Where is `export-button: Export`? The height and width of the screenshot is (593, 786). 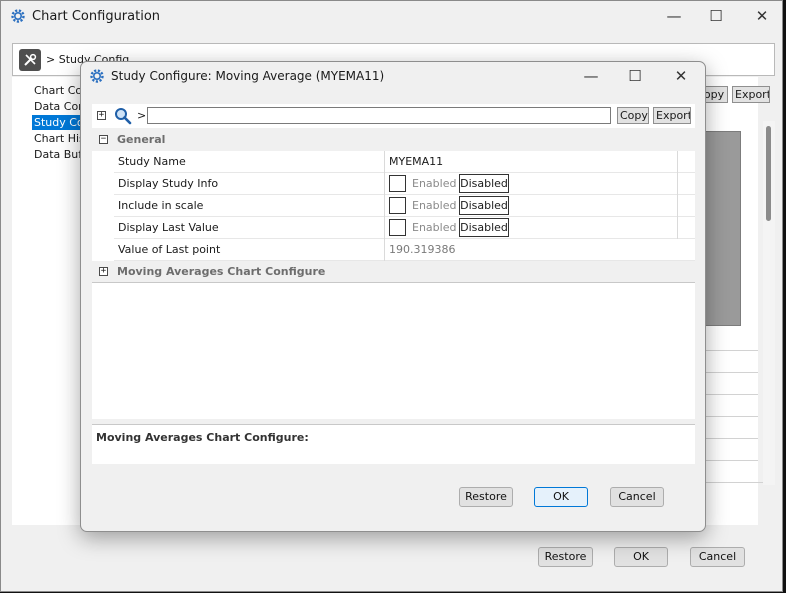 export-button: Export is located at coordinates (672, 115).